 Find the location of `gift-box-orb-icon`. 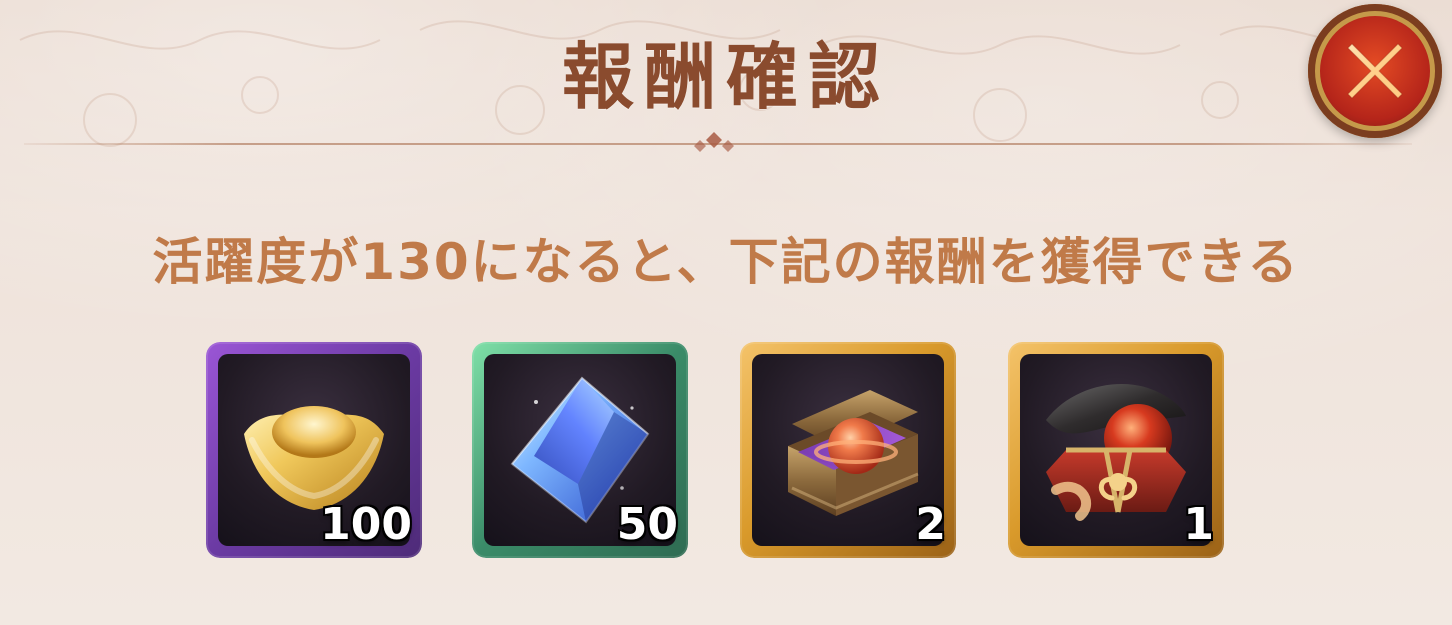

gift-box-orb-icon is located at coordinates (1116, 452).